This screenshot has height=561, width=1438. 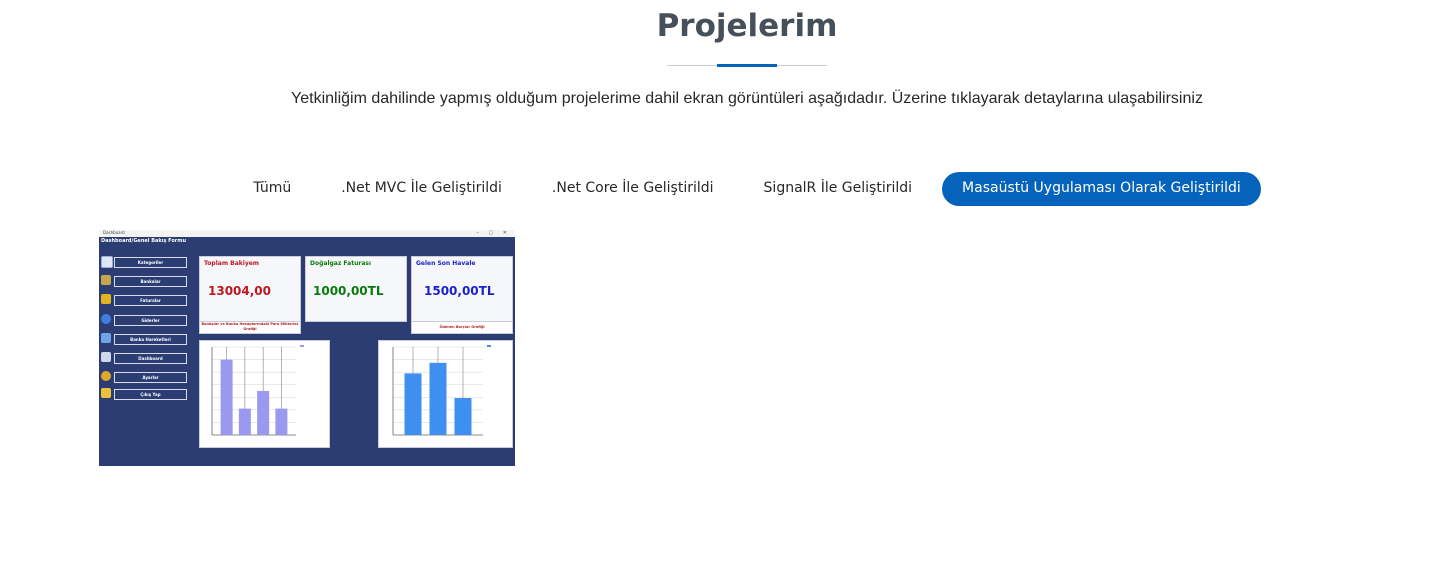 I want to click on menu-label: Ayarlar, so click(x=150, y=377).